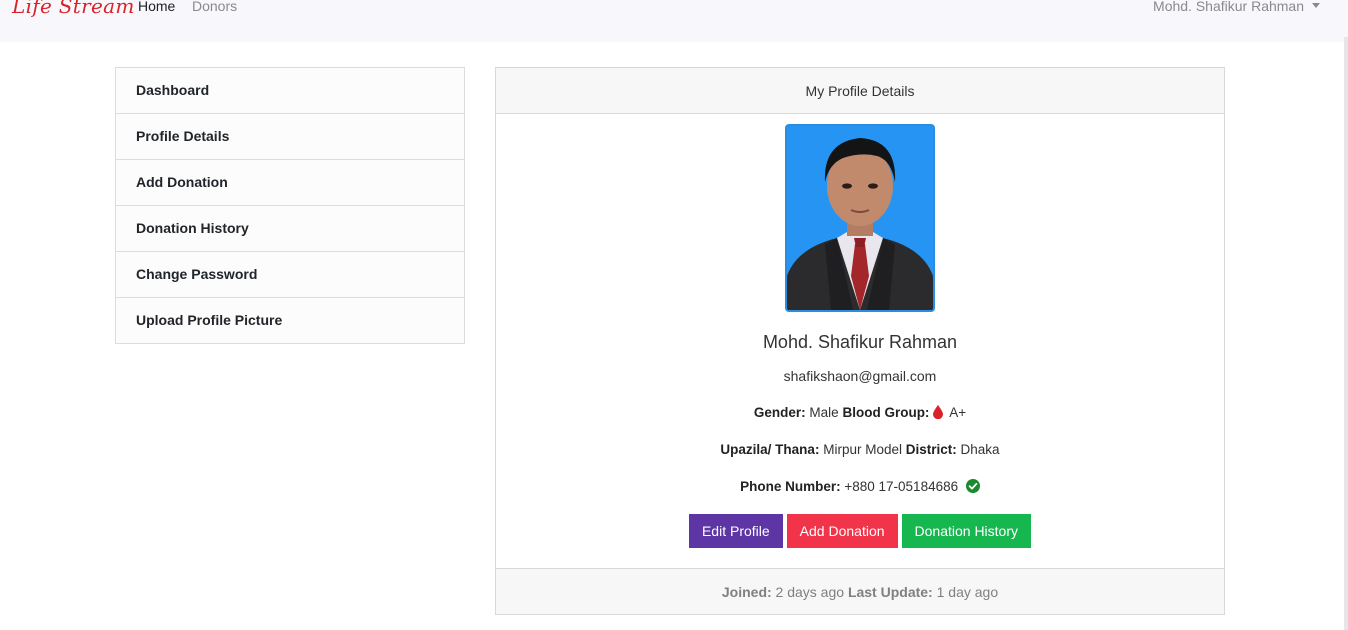  Describe the element at coordinates (290, 137) in the screenshot. I see `sidebar-item-profile-details: Profile Details` at that location.